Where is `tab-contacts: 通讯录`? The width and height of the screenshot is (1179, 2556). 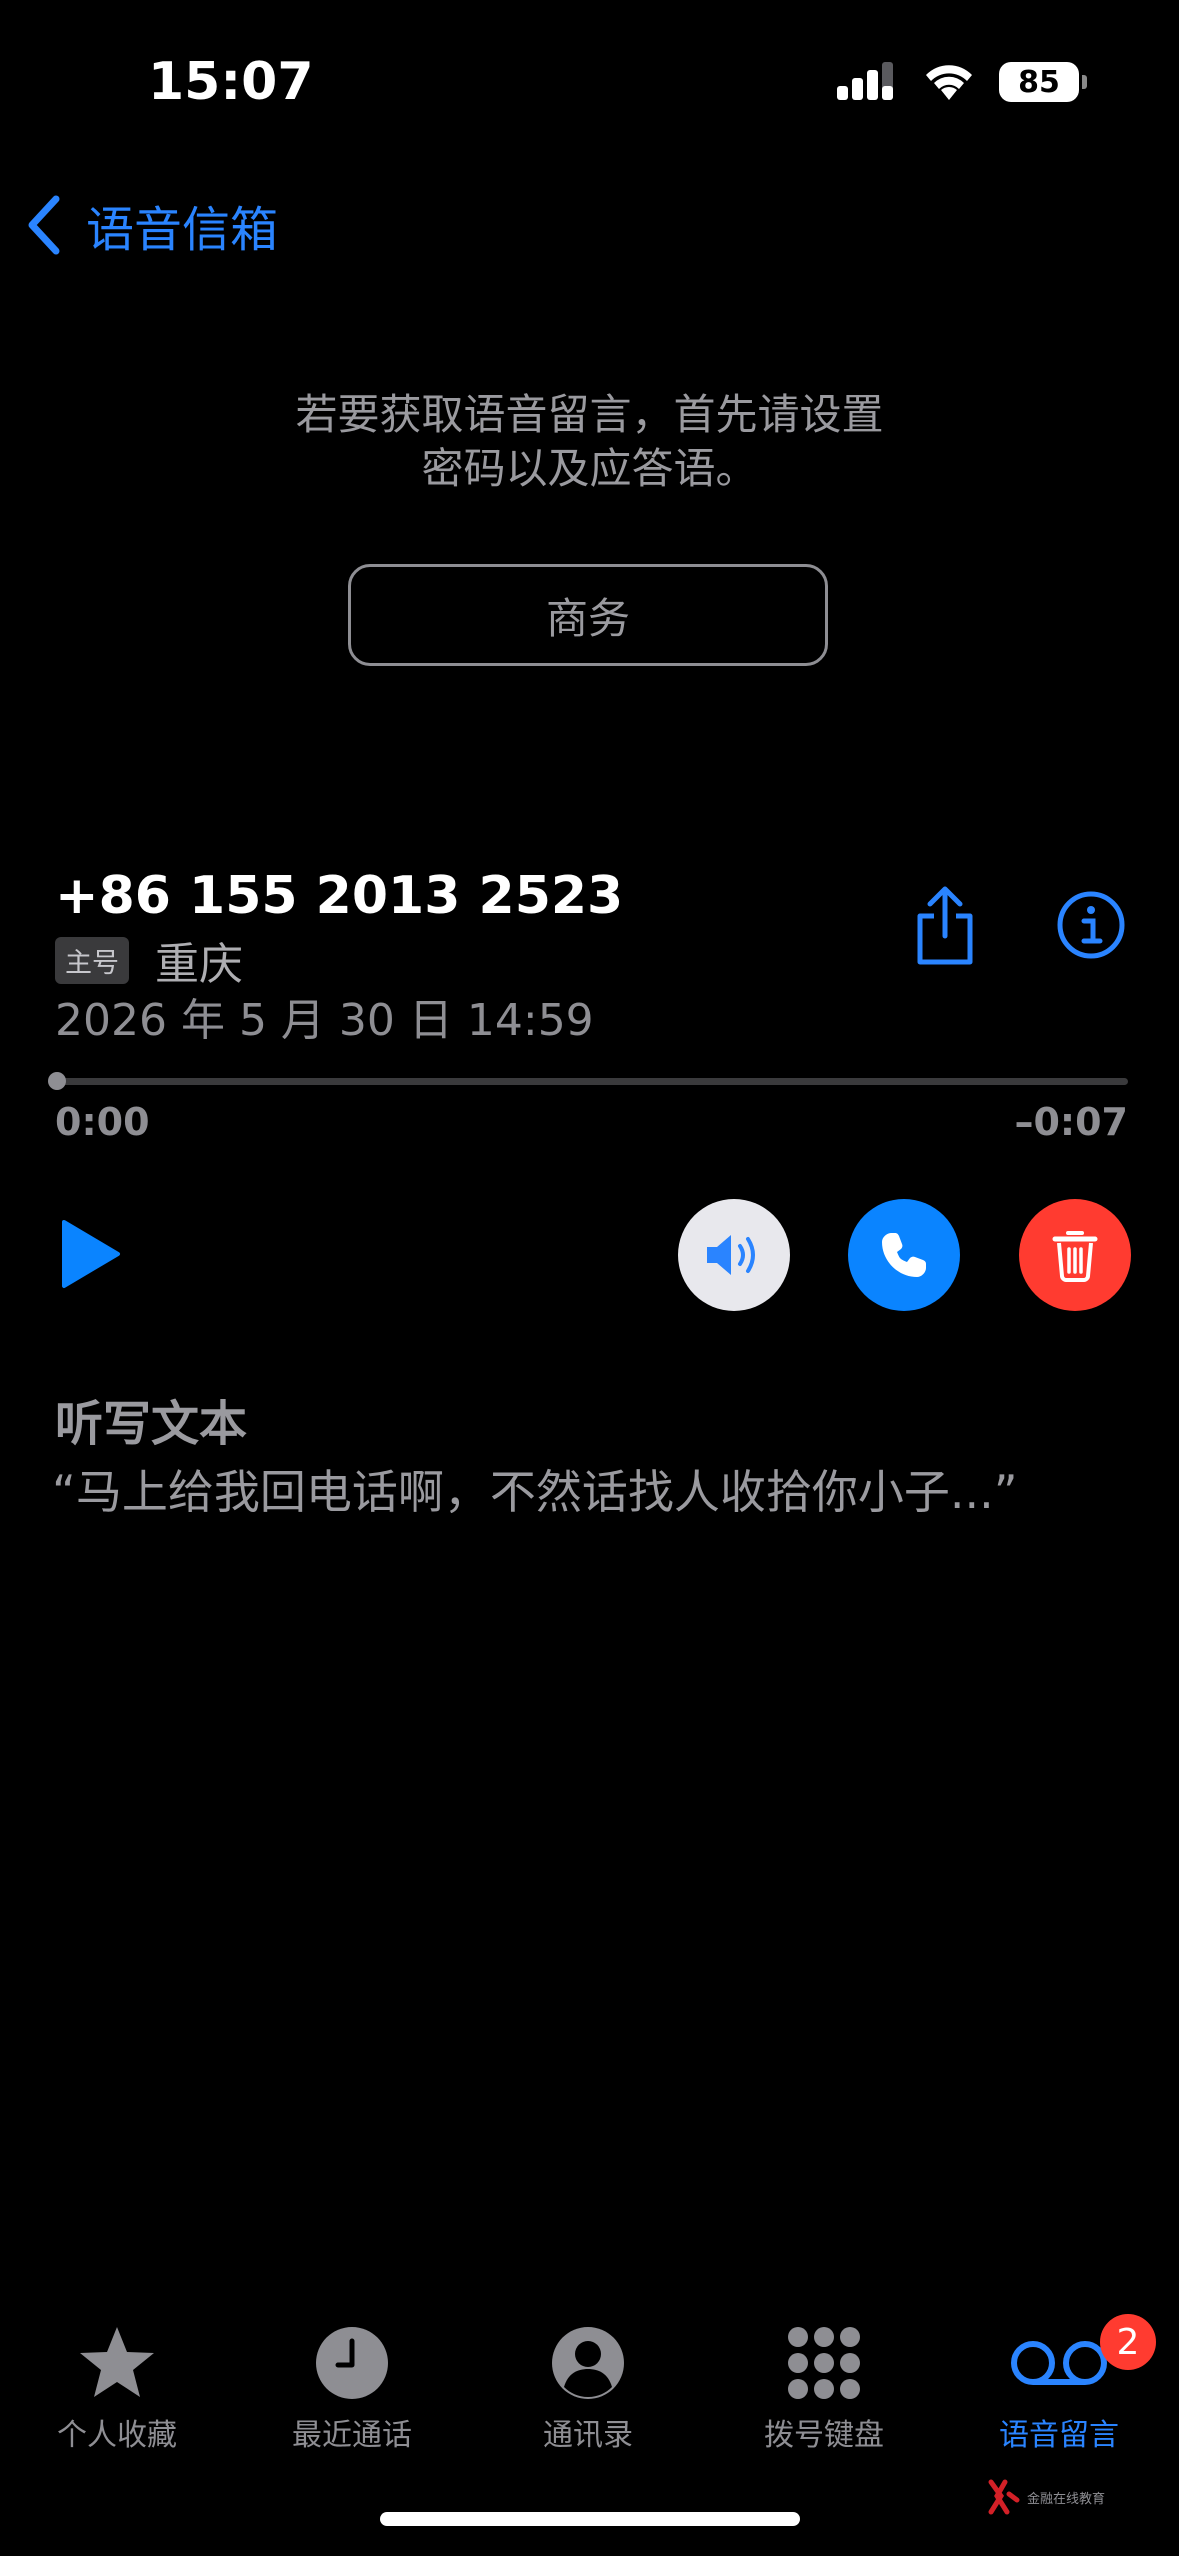
tab-contacts: 通讯录 is located at coordinates (588, 2387).